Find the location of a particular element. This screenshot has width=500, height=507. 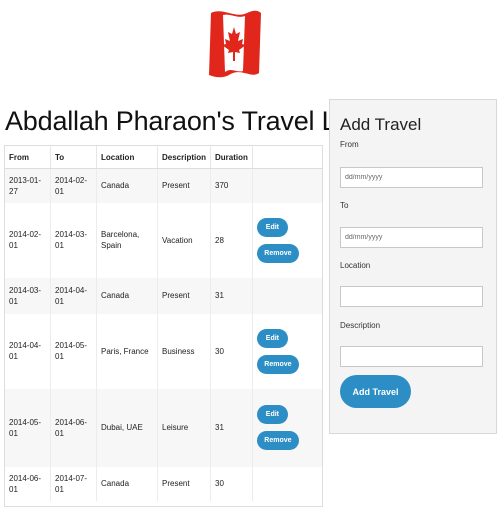

add-travel-heading: Add Travel is located at coordinates (381, 124).